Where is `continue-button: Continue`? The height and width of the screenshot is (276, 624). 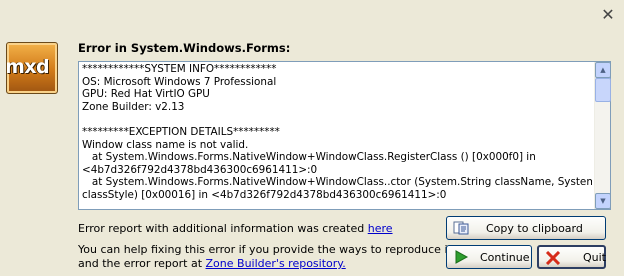
continue-button: Continue is located at coordinates (489, 257).